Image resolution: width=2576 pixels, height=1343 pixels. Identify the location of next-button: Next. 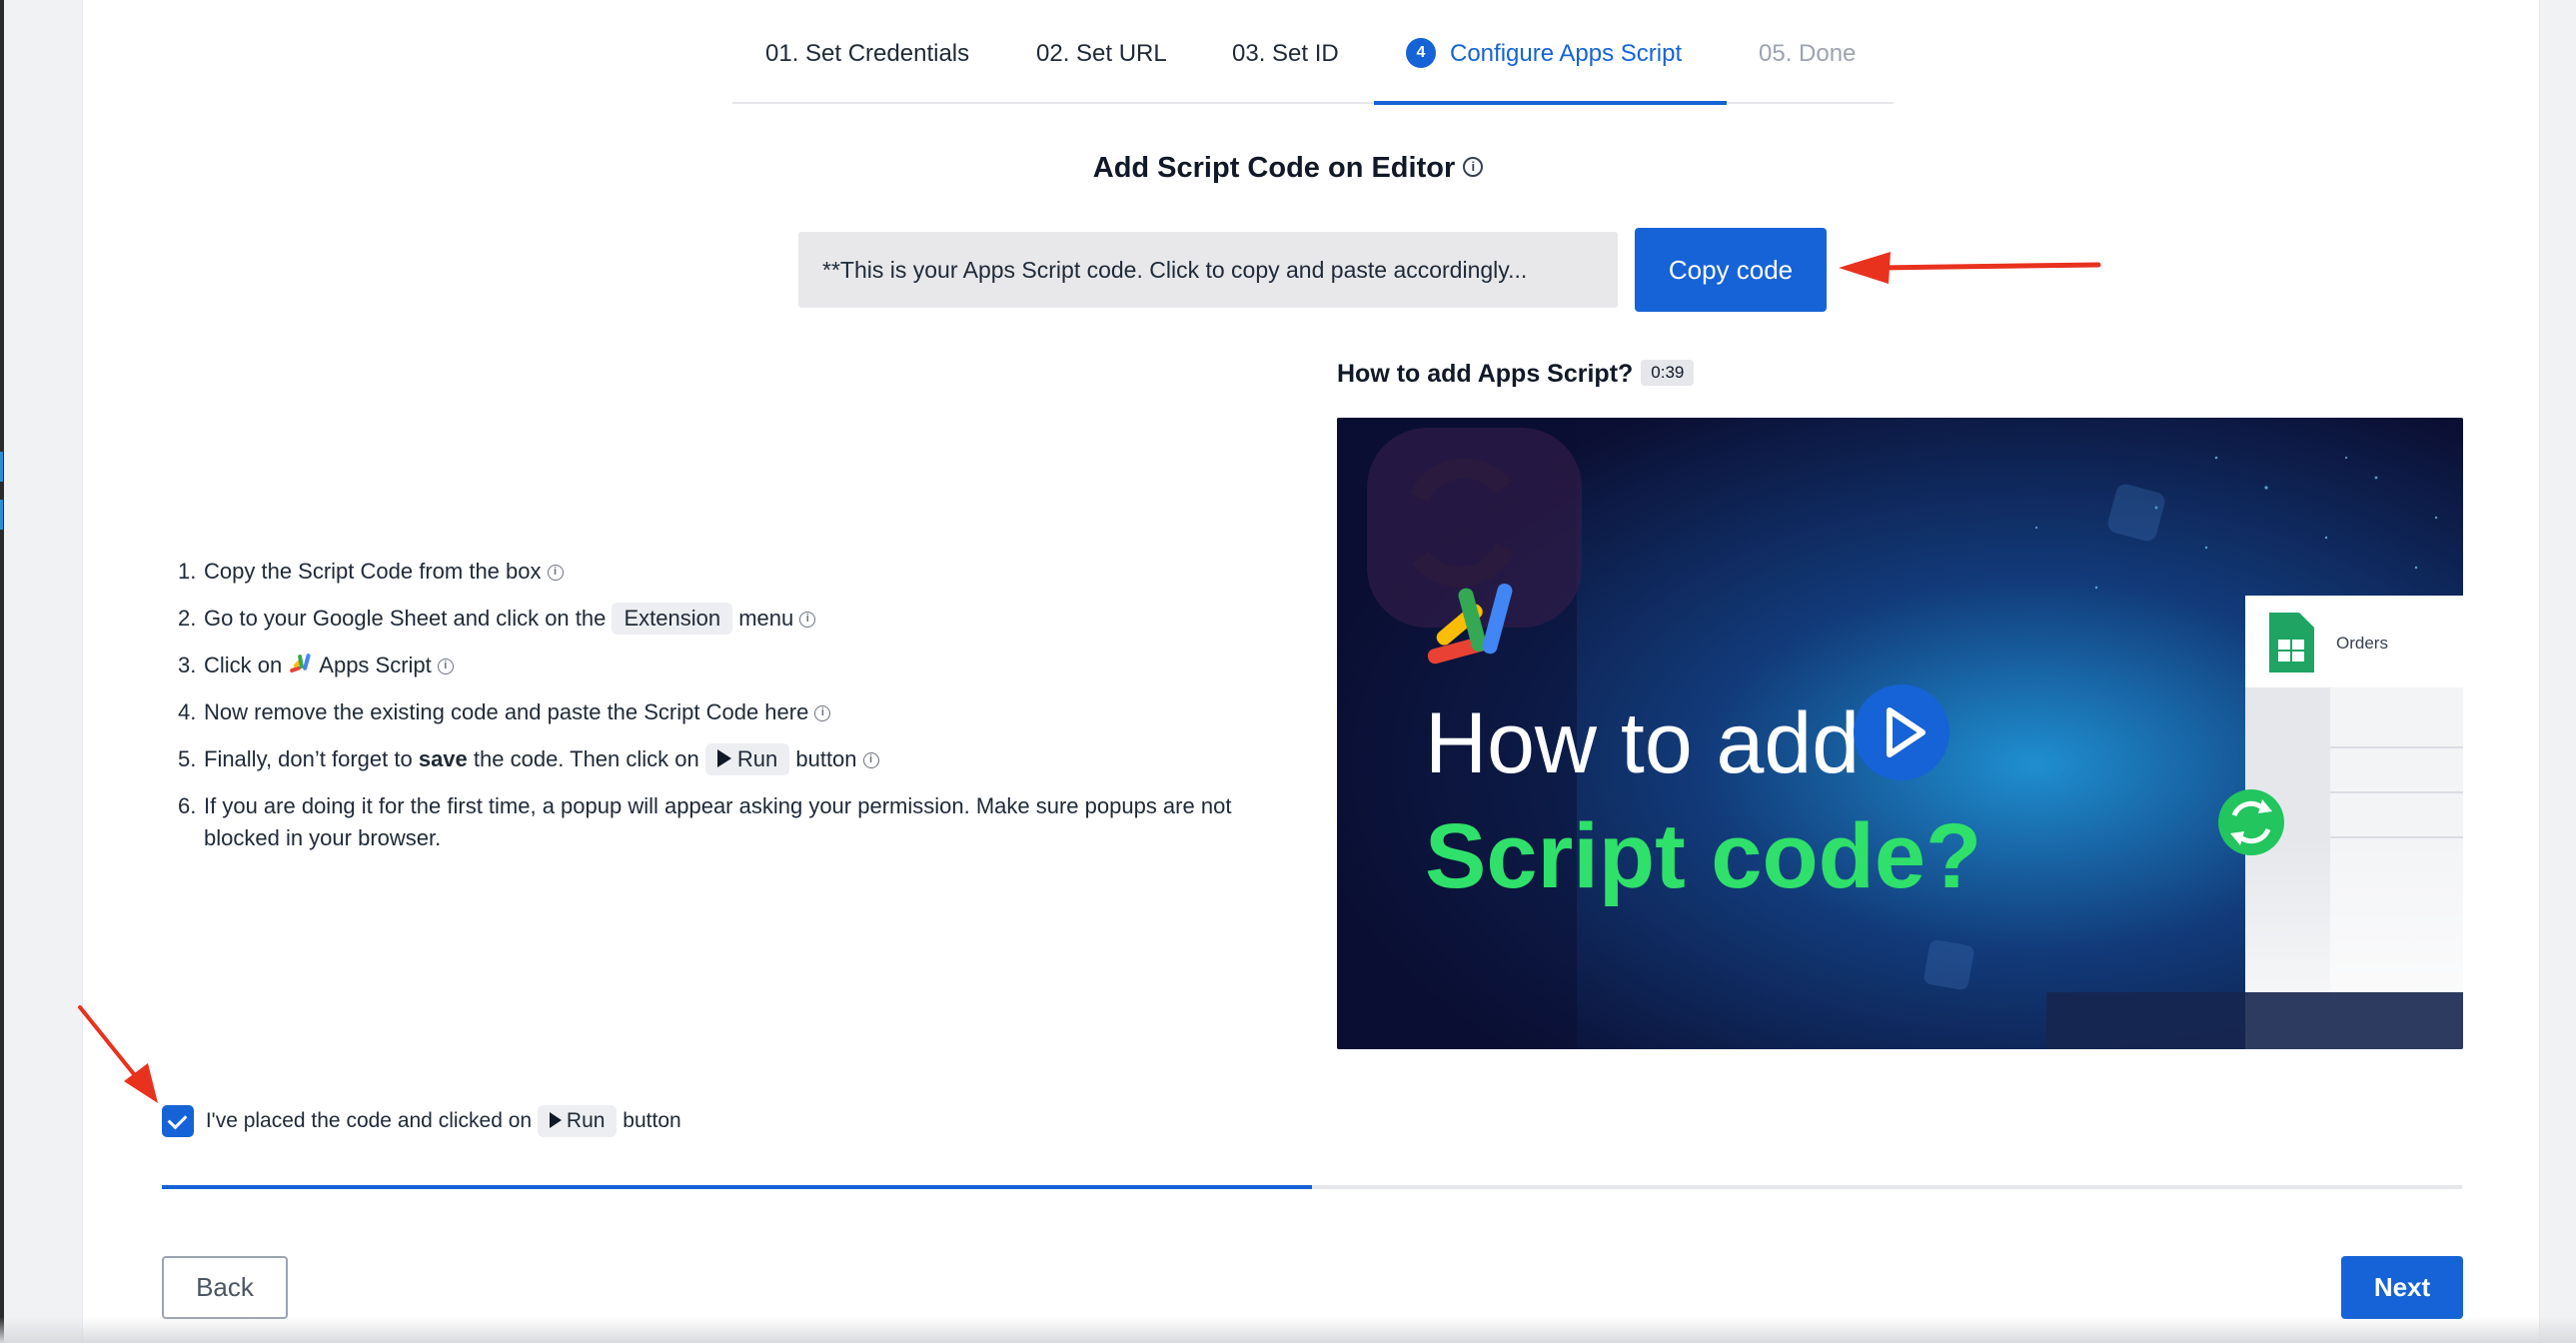
(2402, 1287).